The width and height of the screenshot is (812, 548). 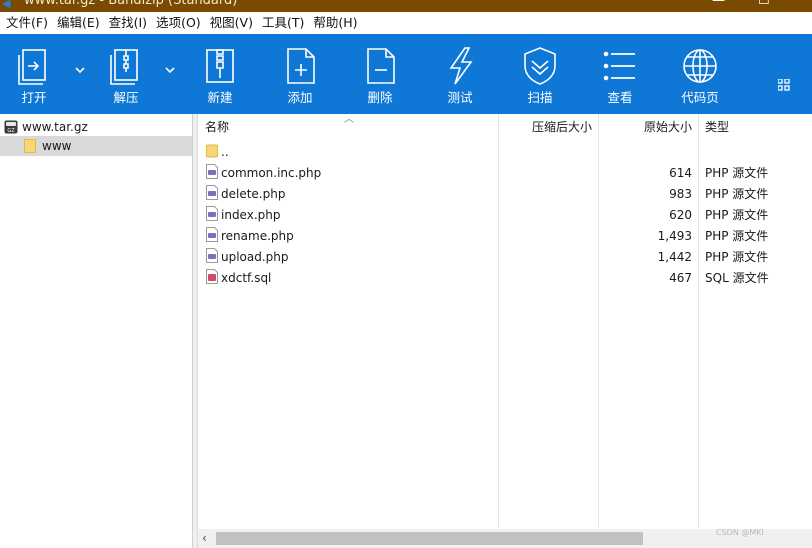 I want to click on file-row: index.php 620 PHP 源文件, so click(x=505, y=214).